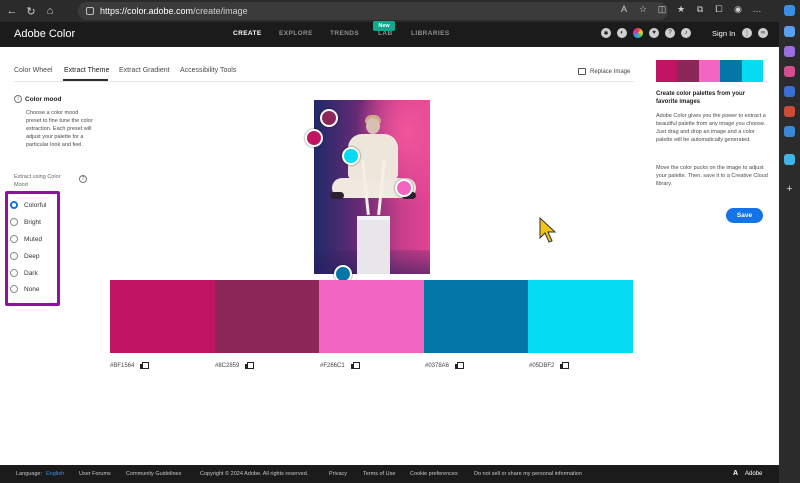 This screenshot has height=483, width=800. I want to click on home-icon: ⌂, so click(50, 11).